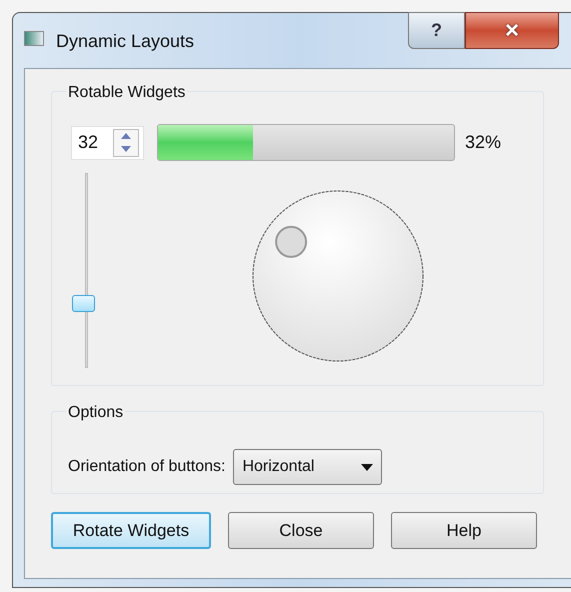 This screenshot has height=592, width=571. I want to click on window-title: Dynamic Layouts, so click(125, 41).